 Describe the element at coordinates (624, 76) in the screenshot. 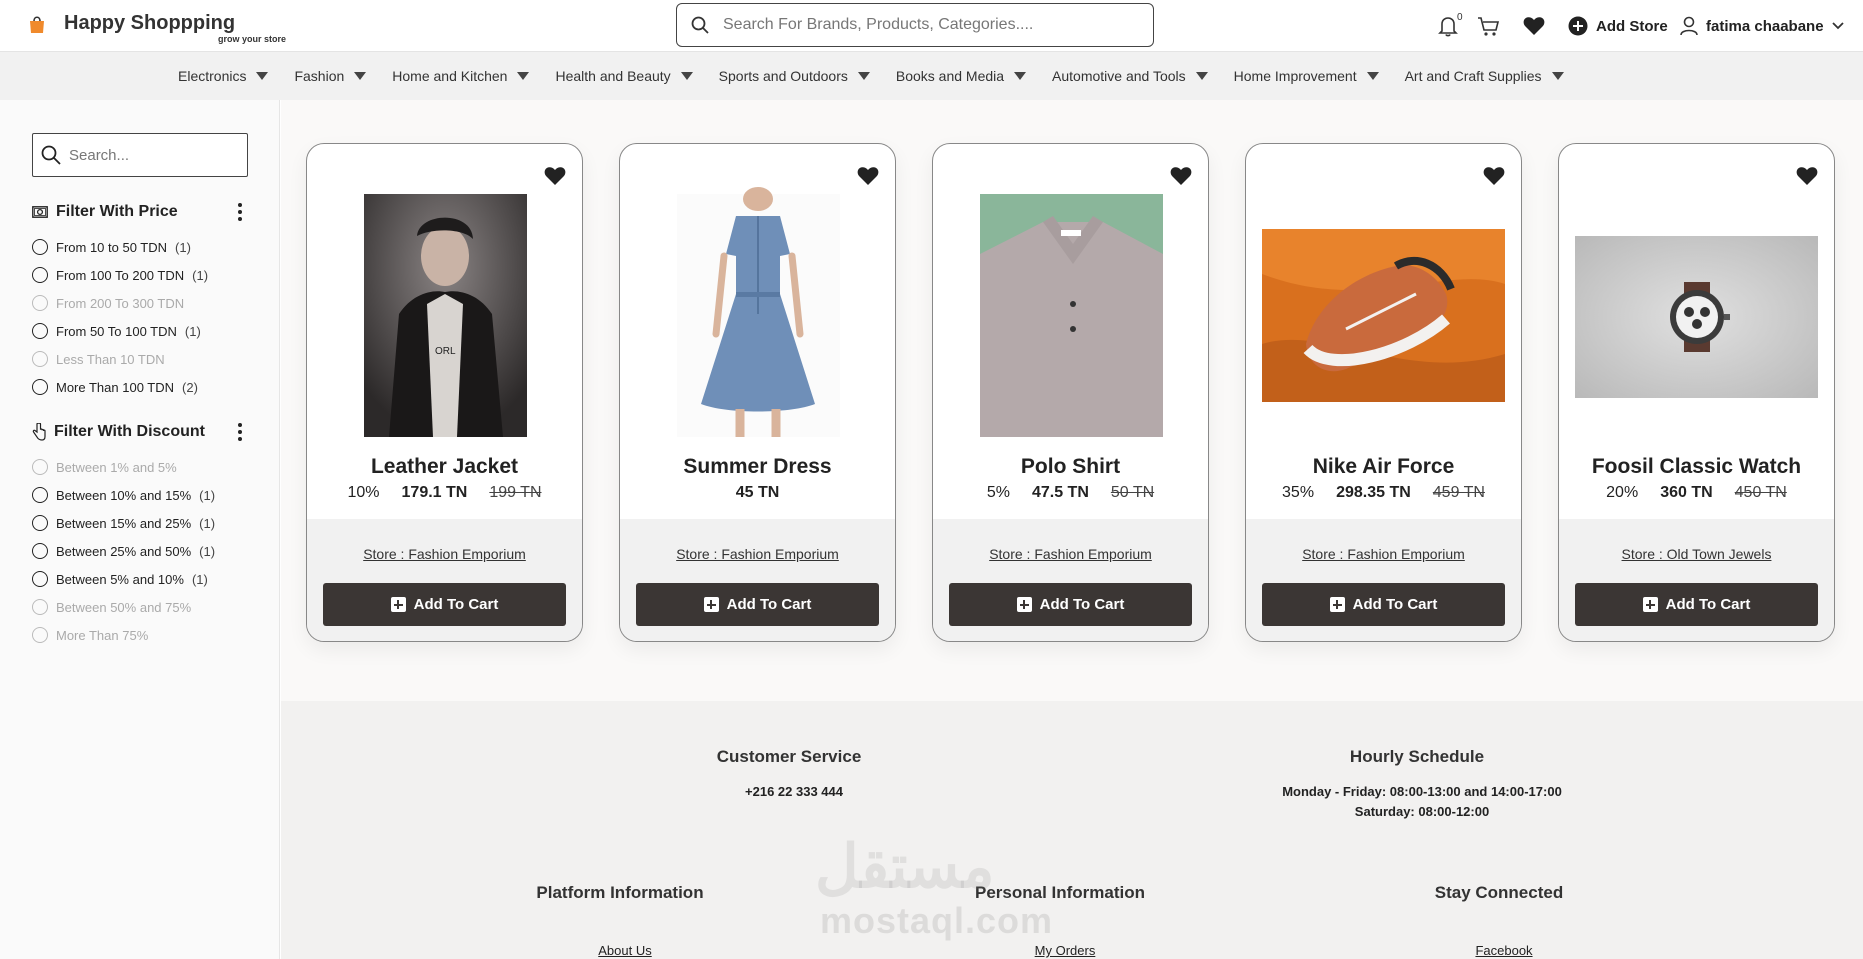

I see `category-health-and-beauty: Health and Beauty` at that location.